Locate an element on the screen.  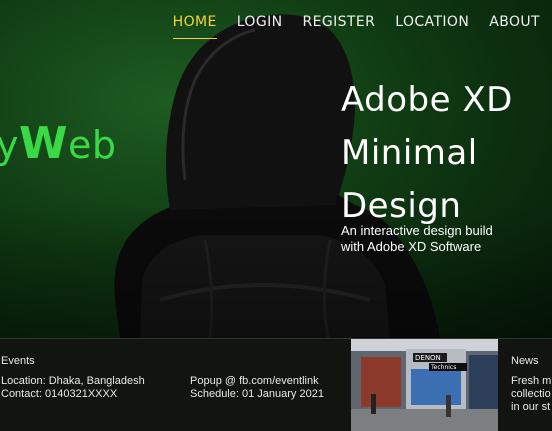
main-nav: HOME LOGIN REGISTER LOCATION ABOUT is located at coordinates (356, 26).